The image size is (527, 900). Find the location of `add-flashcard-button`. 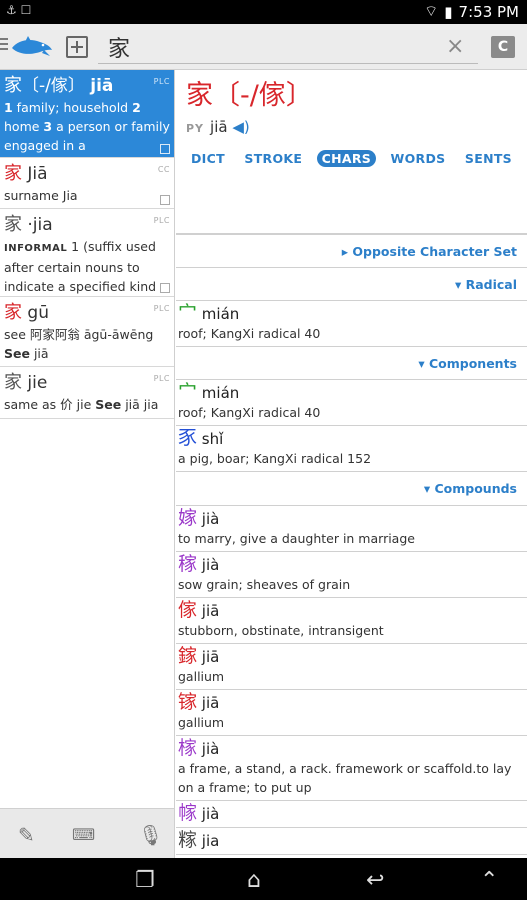

add-flashcard-button is located at coordinates (77, 47).